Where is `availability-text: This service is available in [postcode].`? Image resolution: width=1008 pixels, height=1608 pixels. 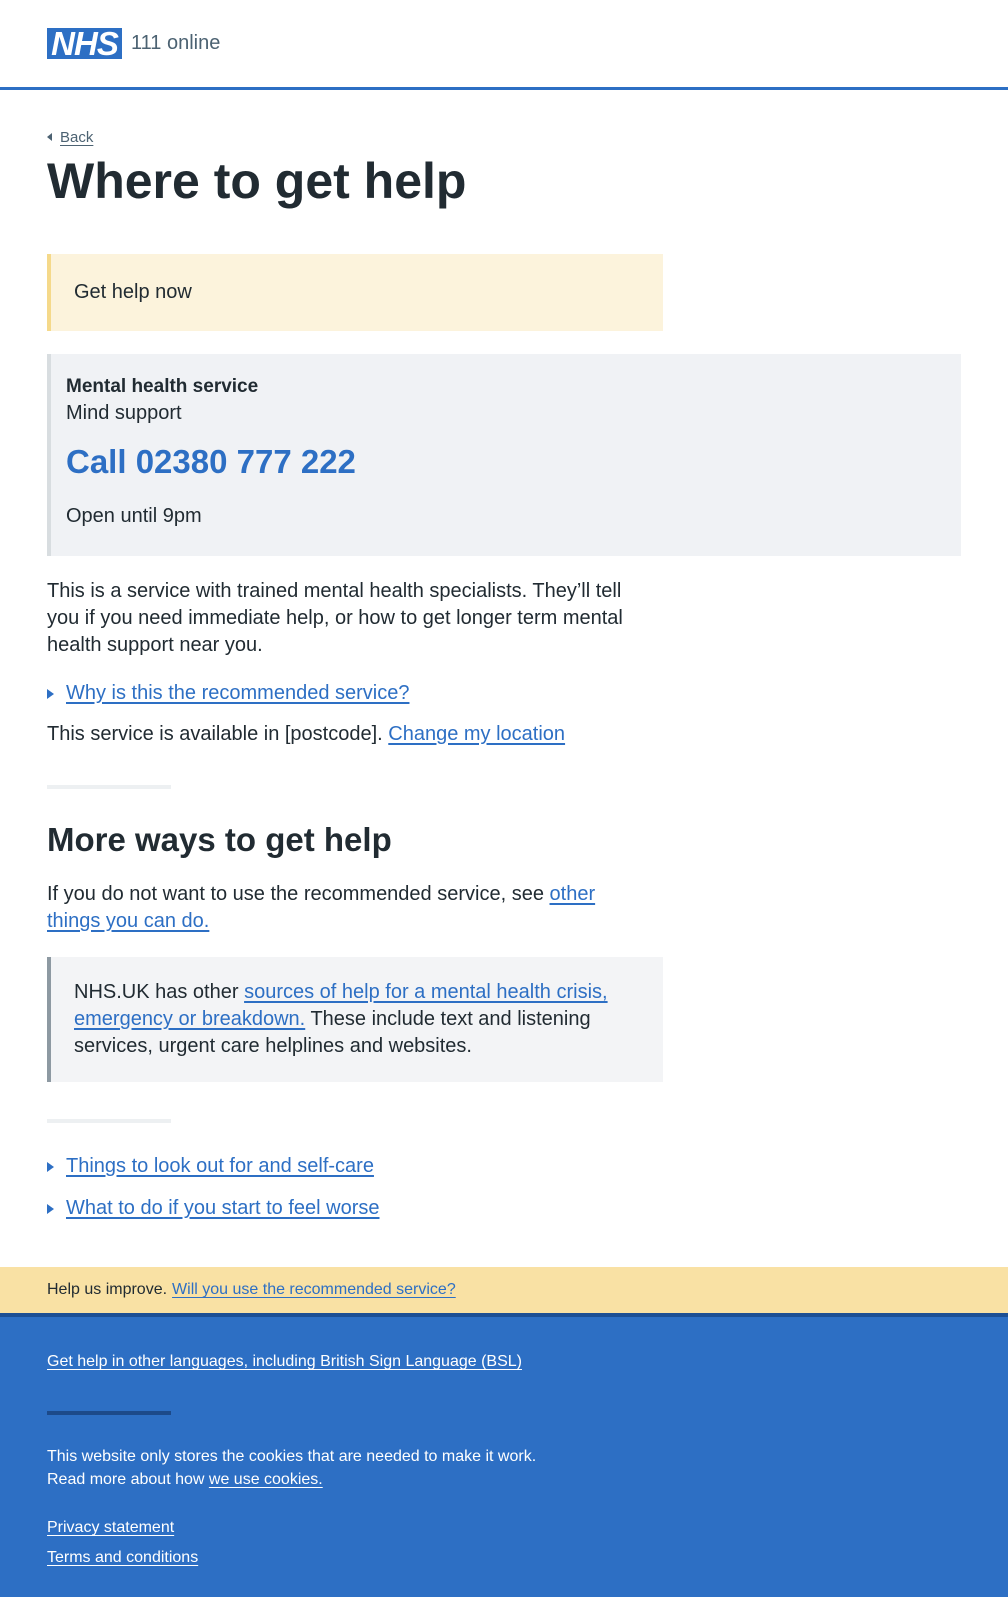 availability-text: This service is available in [postcode]. is located at coordinates (215, 734).